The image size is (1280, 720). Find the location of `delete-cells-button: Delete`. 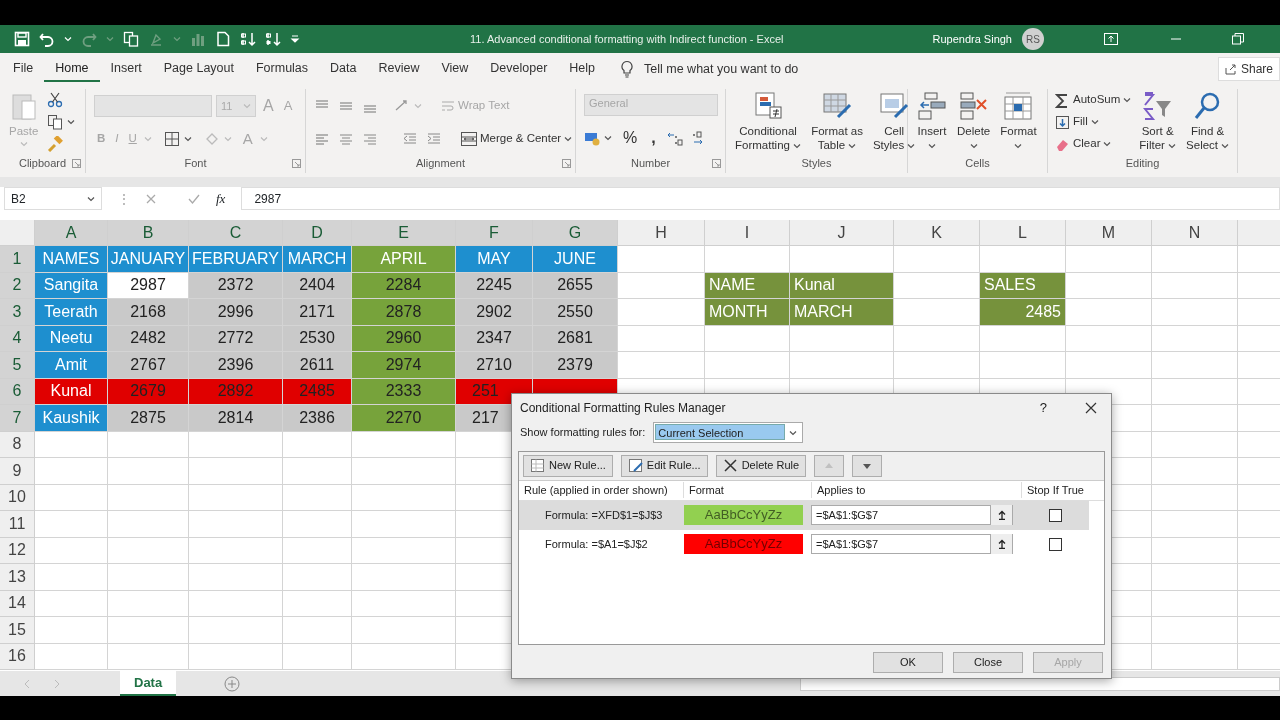

delete-cells-button: Delete is located at coordinates (974, 122).